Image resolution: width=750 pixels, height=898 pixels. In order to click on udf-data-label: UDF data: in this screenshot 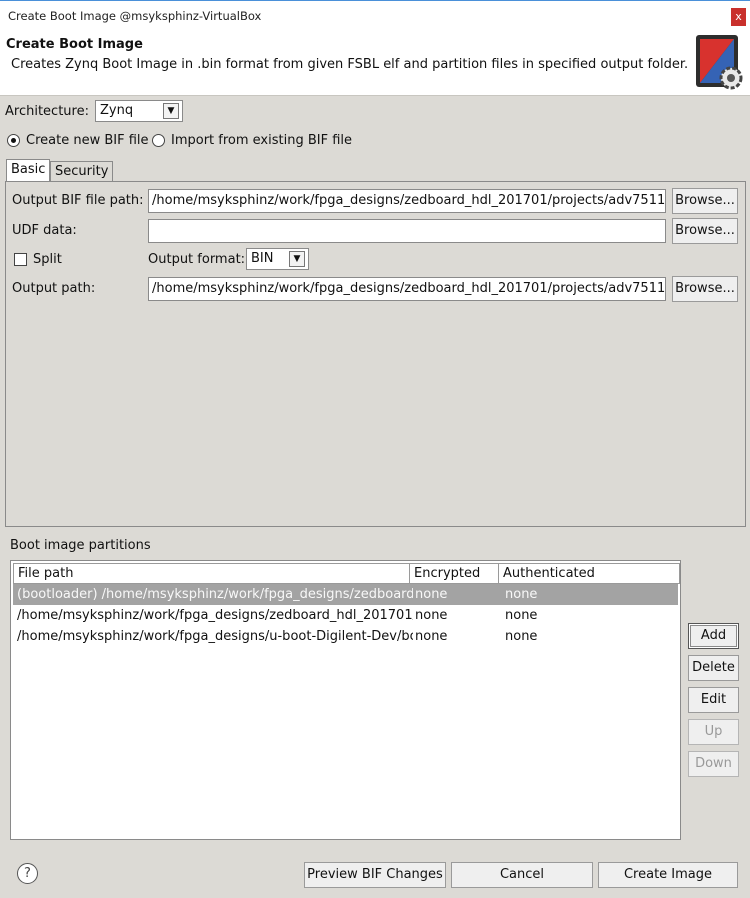, I will do `click(44, 230)`.